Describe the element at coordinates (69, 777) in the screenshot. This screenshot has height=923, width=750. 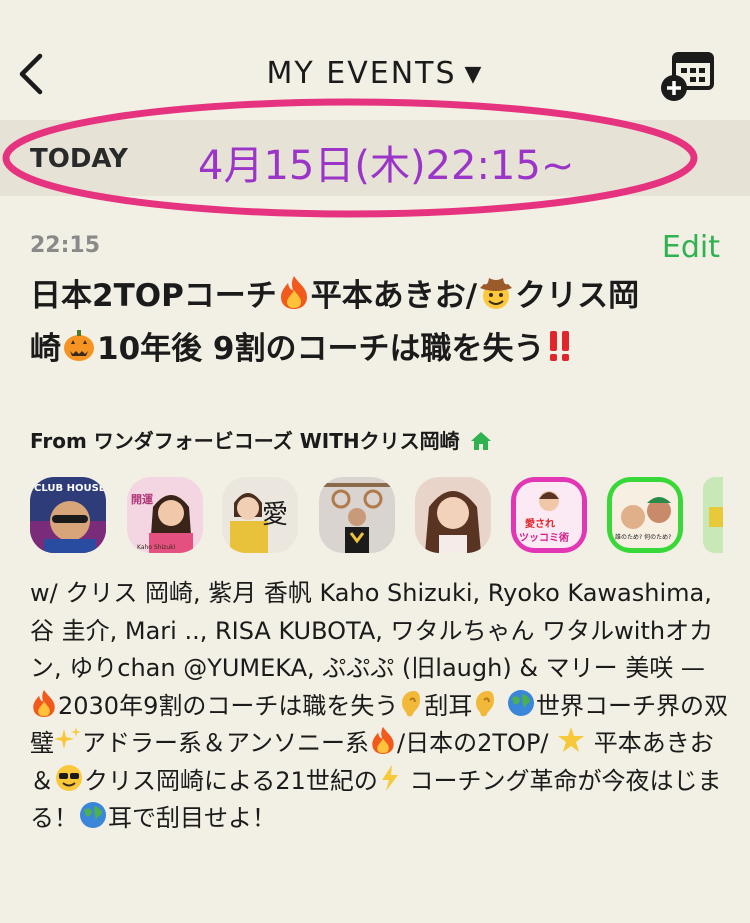
I see `sunglasses-face-icon` at that location.